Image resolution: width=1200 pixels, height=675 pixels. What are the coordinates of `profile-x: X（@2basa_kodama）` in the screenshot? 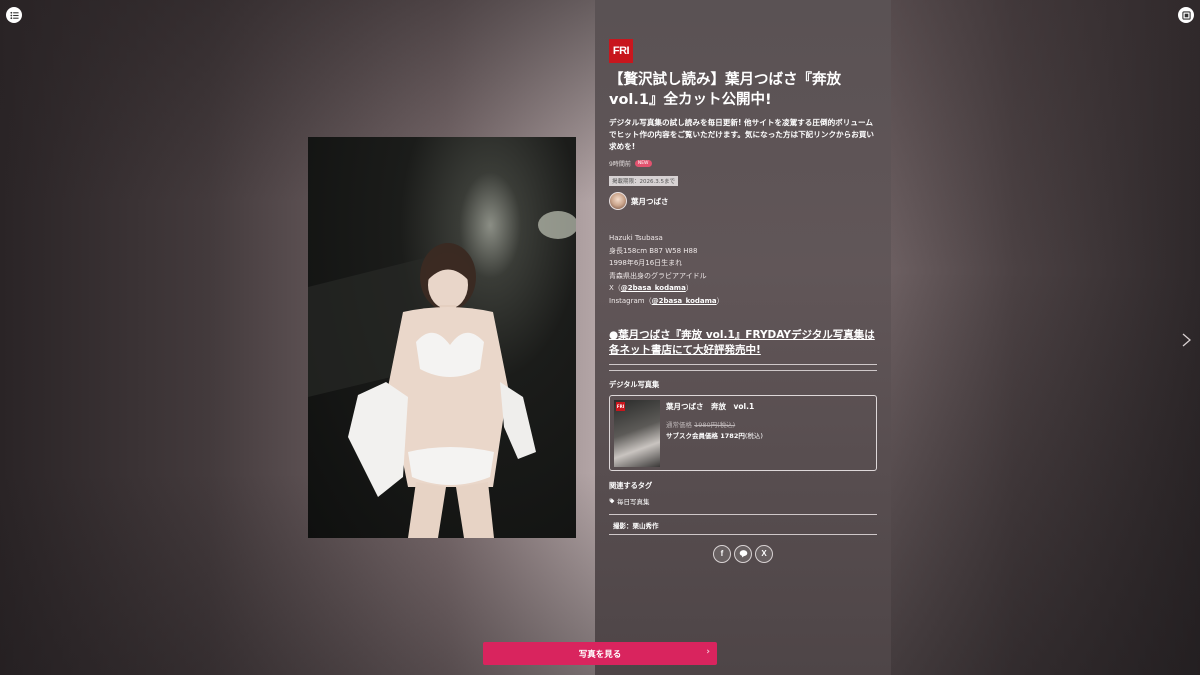 It's located at (743, 288).